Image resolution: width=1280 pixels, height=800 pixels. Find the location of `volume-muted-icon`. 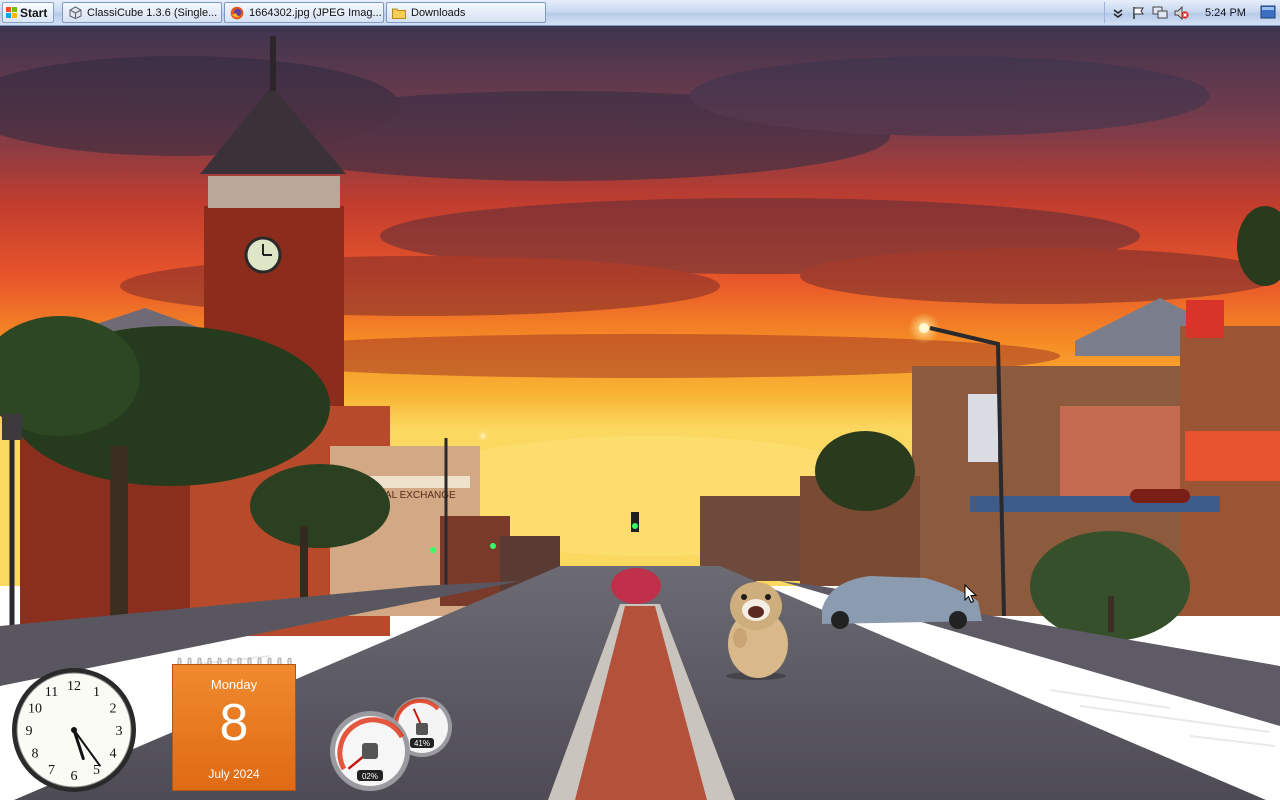

volume-muted-icon is located at coordinates (1181, 13).